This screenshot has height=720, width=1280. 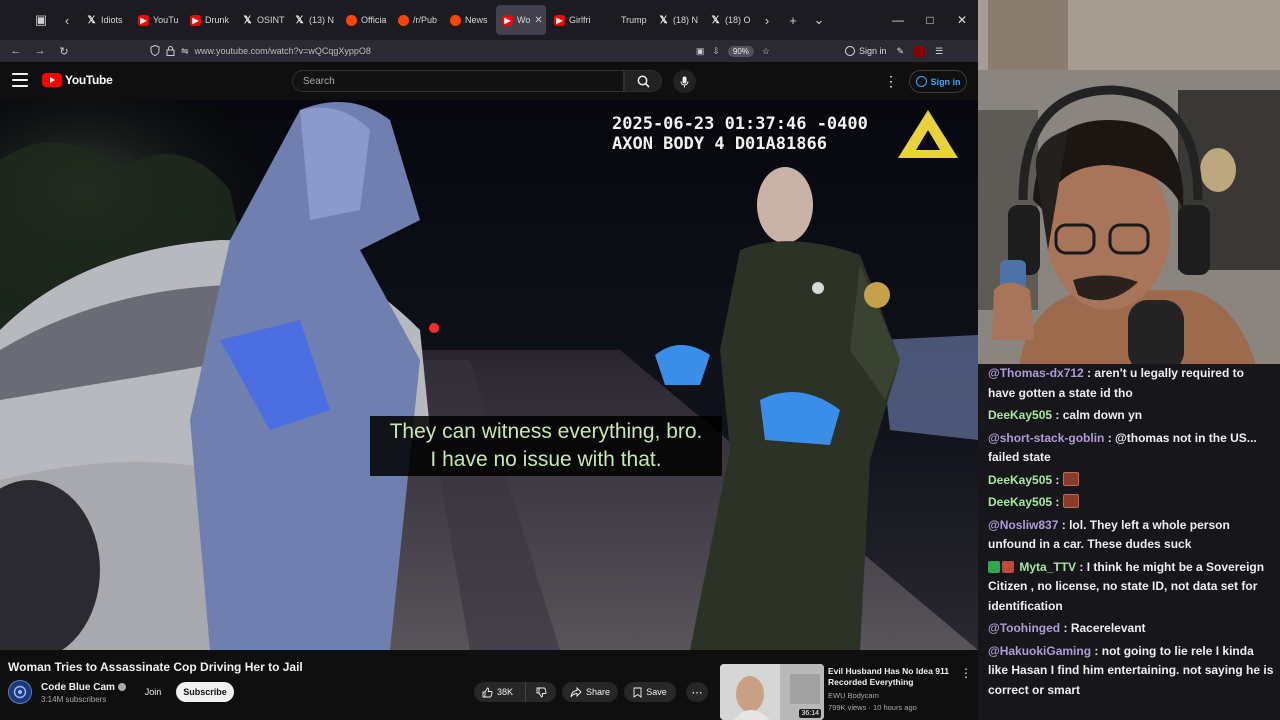 I want to click on tab: ▶ Girlfri, so click(x=573, y=20).